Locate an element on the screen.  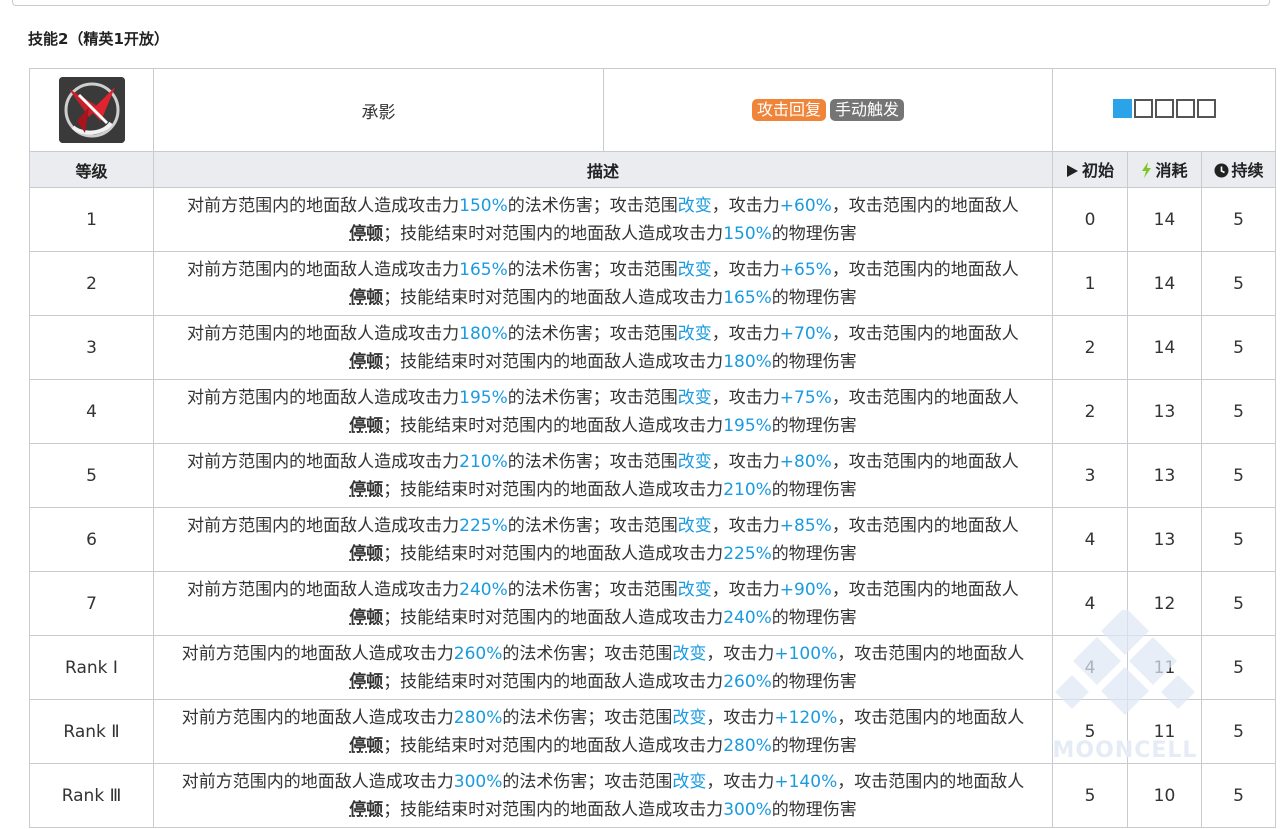
header-level: 等级 is located at coordinates (91, 169).